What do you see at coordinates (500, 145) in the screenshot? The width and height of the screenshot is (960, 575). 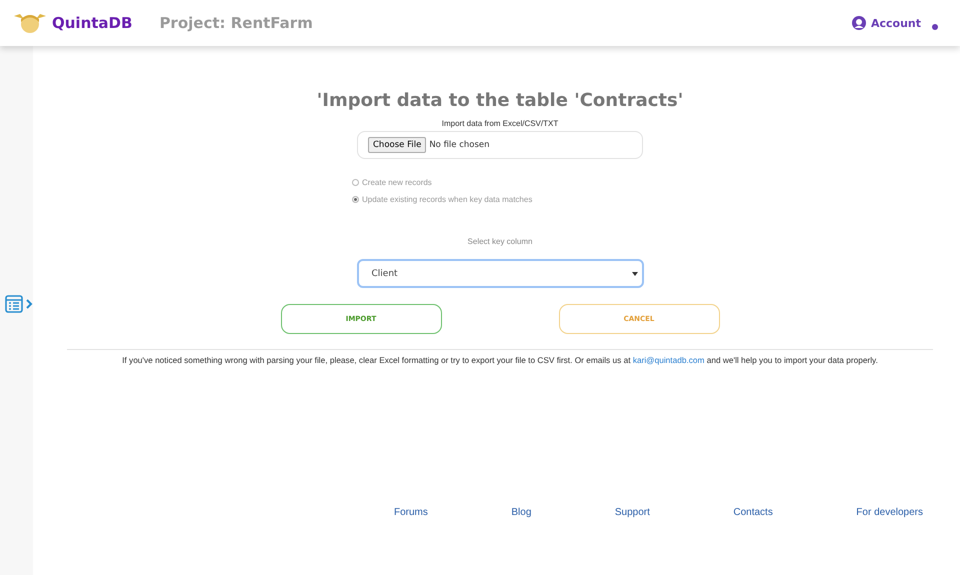 I see `file-input-field: Choose File No file chosen` at bounding box center [500, 145].